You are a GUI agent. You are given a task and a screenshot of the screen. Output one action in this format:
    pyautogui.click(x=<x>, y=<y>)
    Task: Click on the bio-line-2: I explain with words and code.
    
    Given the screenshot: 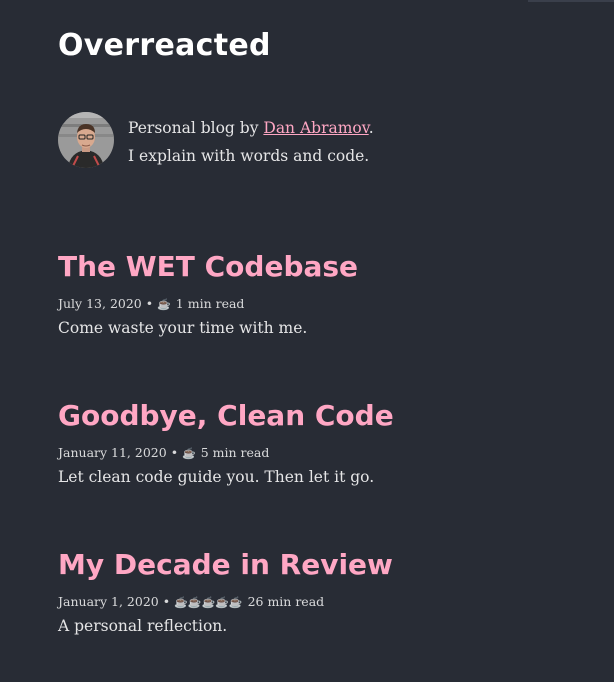 What is the action you would take?
    pyautogui.click(x=249, y=156)
    